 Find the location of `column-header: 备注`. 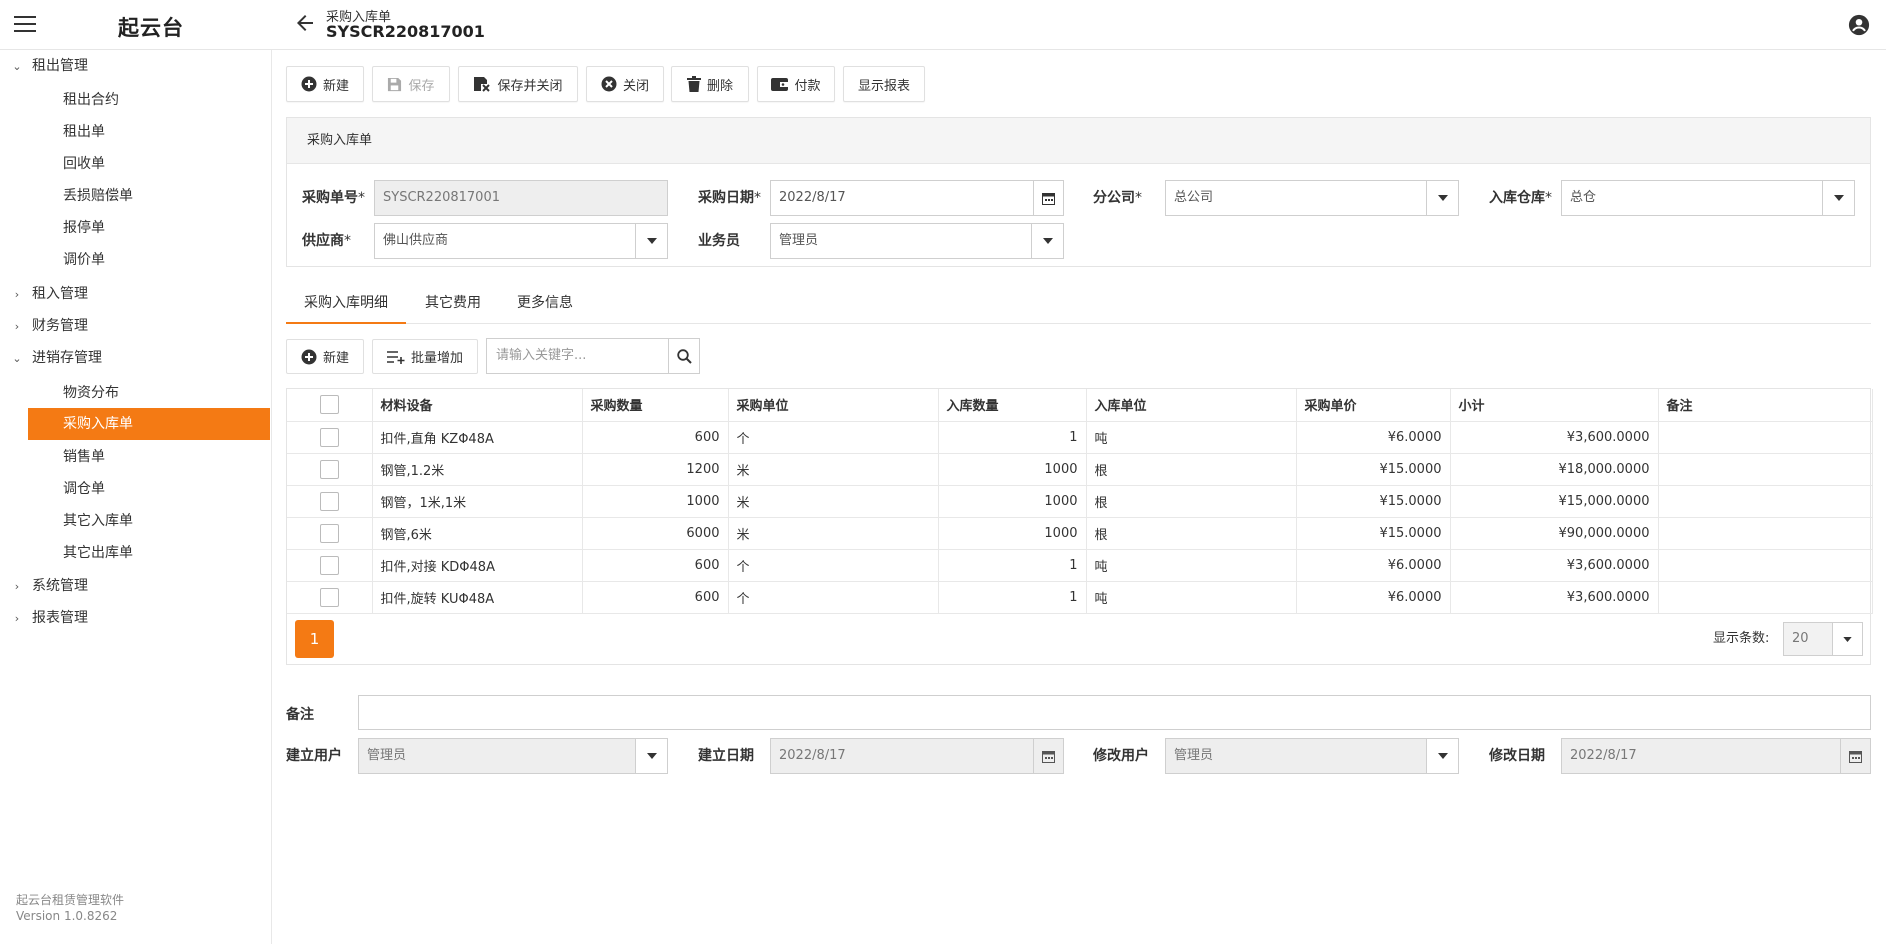

column-header: 备注 is located at coordinates (1765, 405).